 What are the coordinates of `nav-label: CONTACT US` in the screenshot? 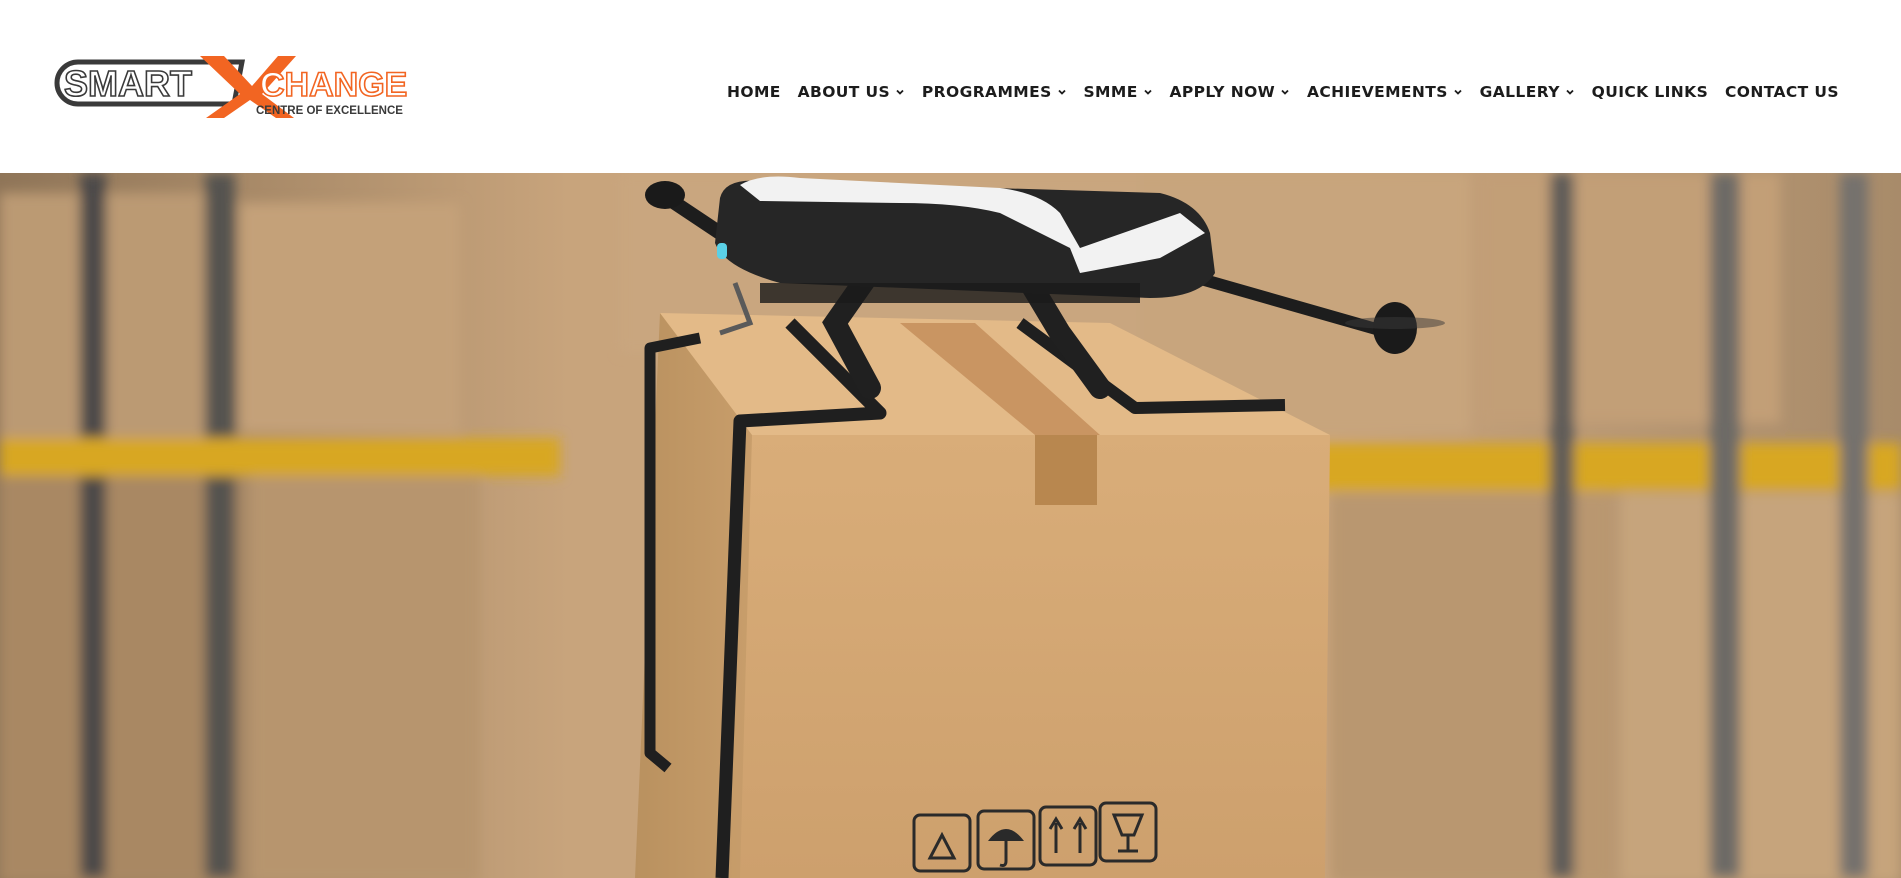 It's located at (1781, 92).